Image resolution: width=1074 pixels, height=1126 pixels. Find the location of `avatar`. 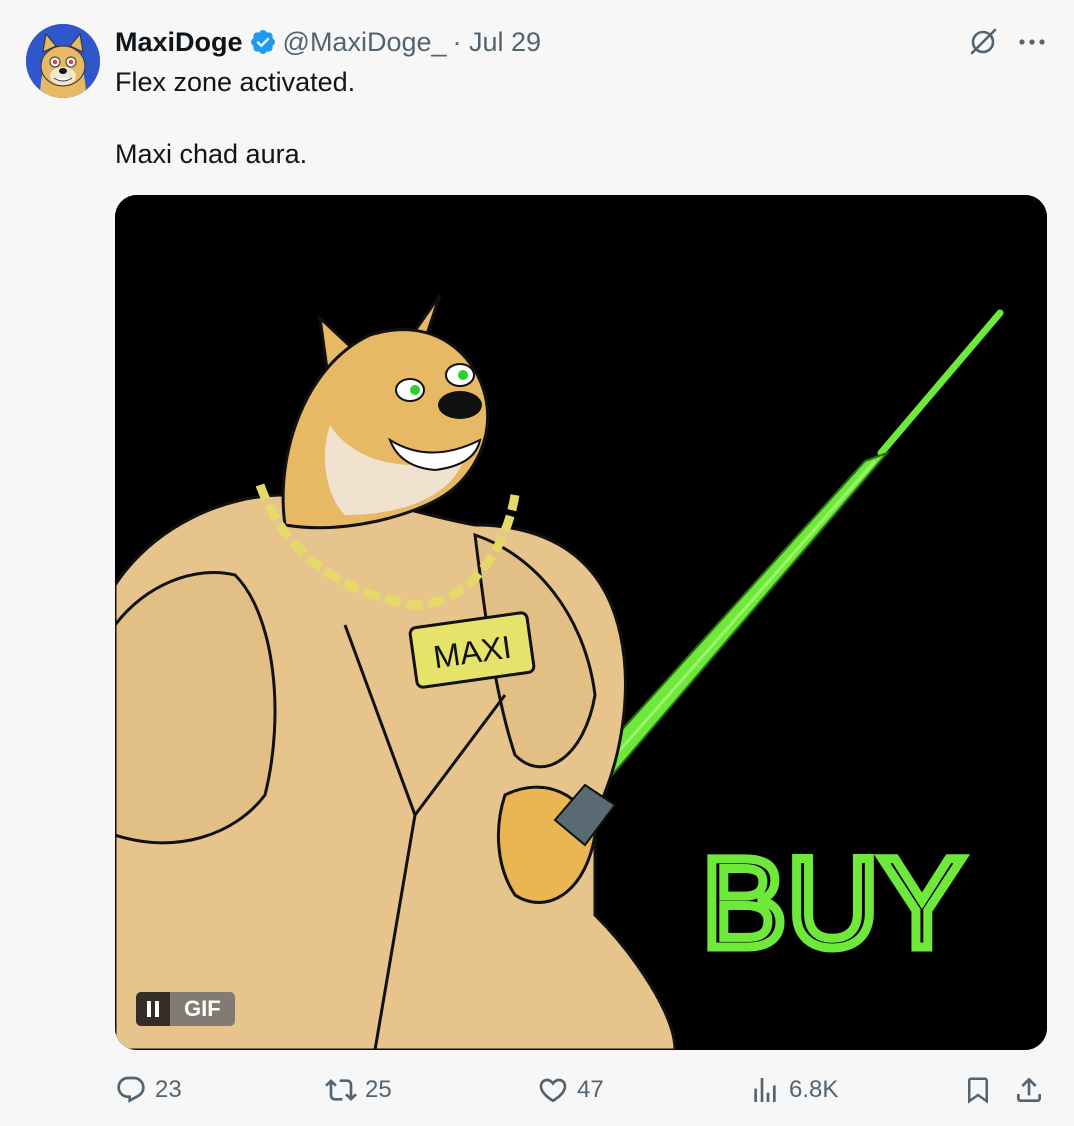

avatar is located at coordinates (63, 61).